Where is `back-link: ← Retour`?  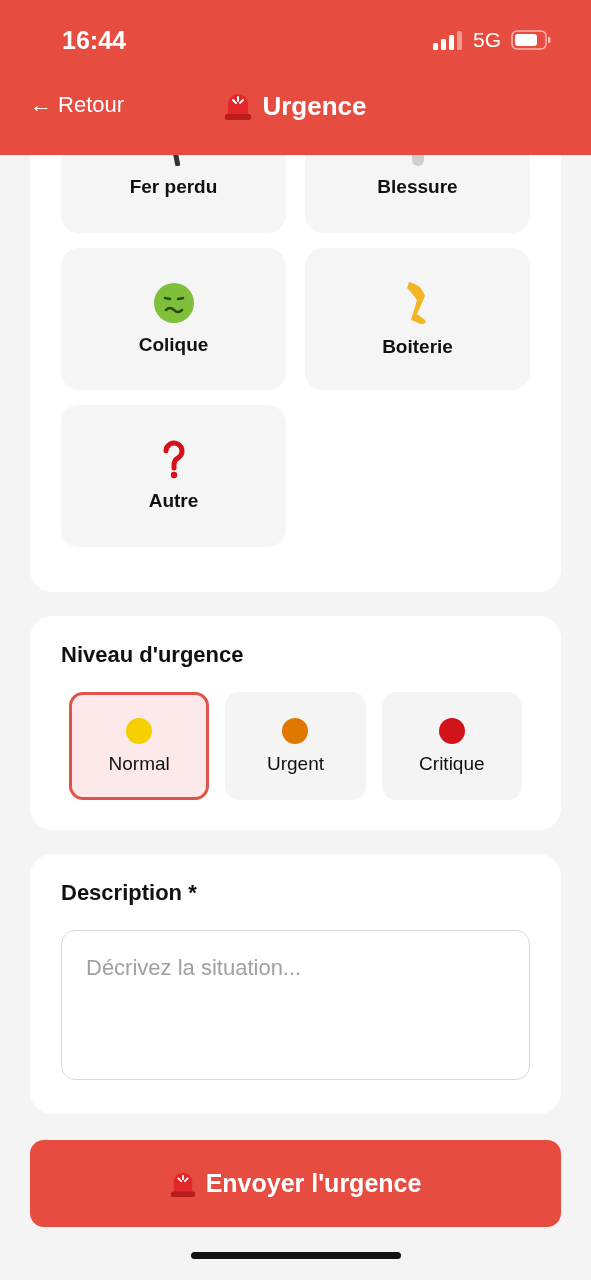
back-link: ← Retour is located at coordinates (77, 105).